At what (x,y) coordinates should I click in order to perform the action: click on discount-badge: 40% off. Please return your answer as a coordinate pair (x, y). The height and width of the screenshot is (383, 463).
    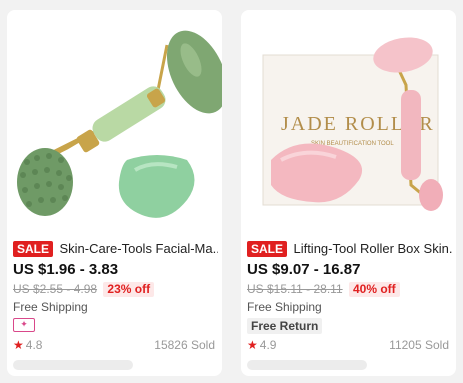
    Looking at the image, I should click on (374, 289).